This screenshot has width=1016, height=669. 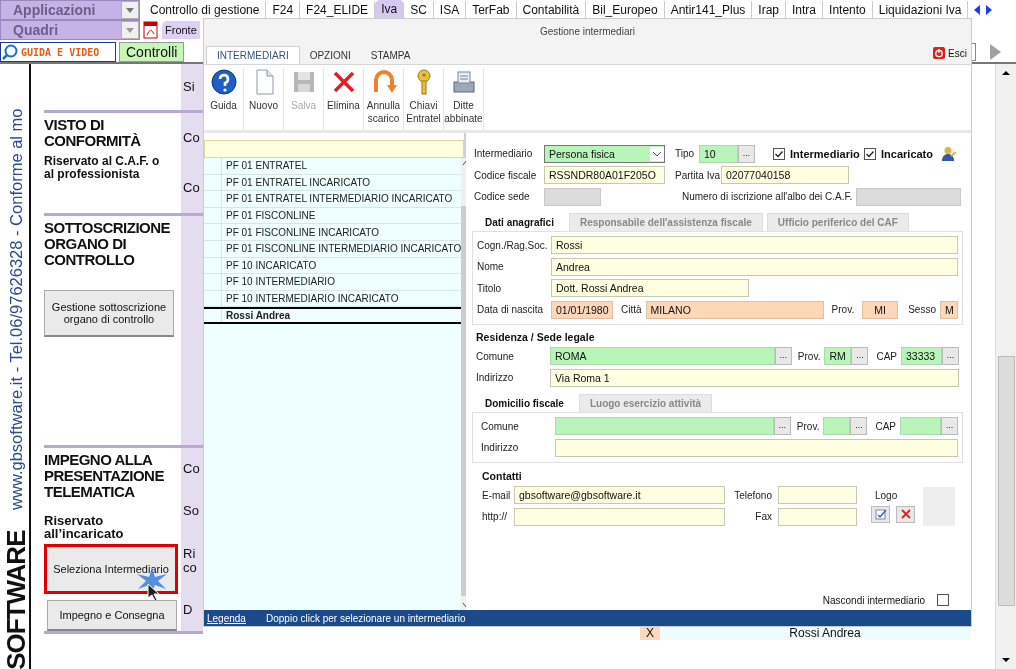 I want to click on input-field: 33333, so click(x=921, y=356).